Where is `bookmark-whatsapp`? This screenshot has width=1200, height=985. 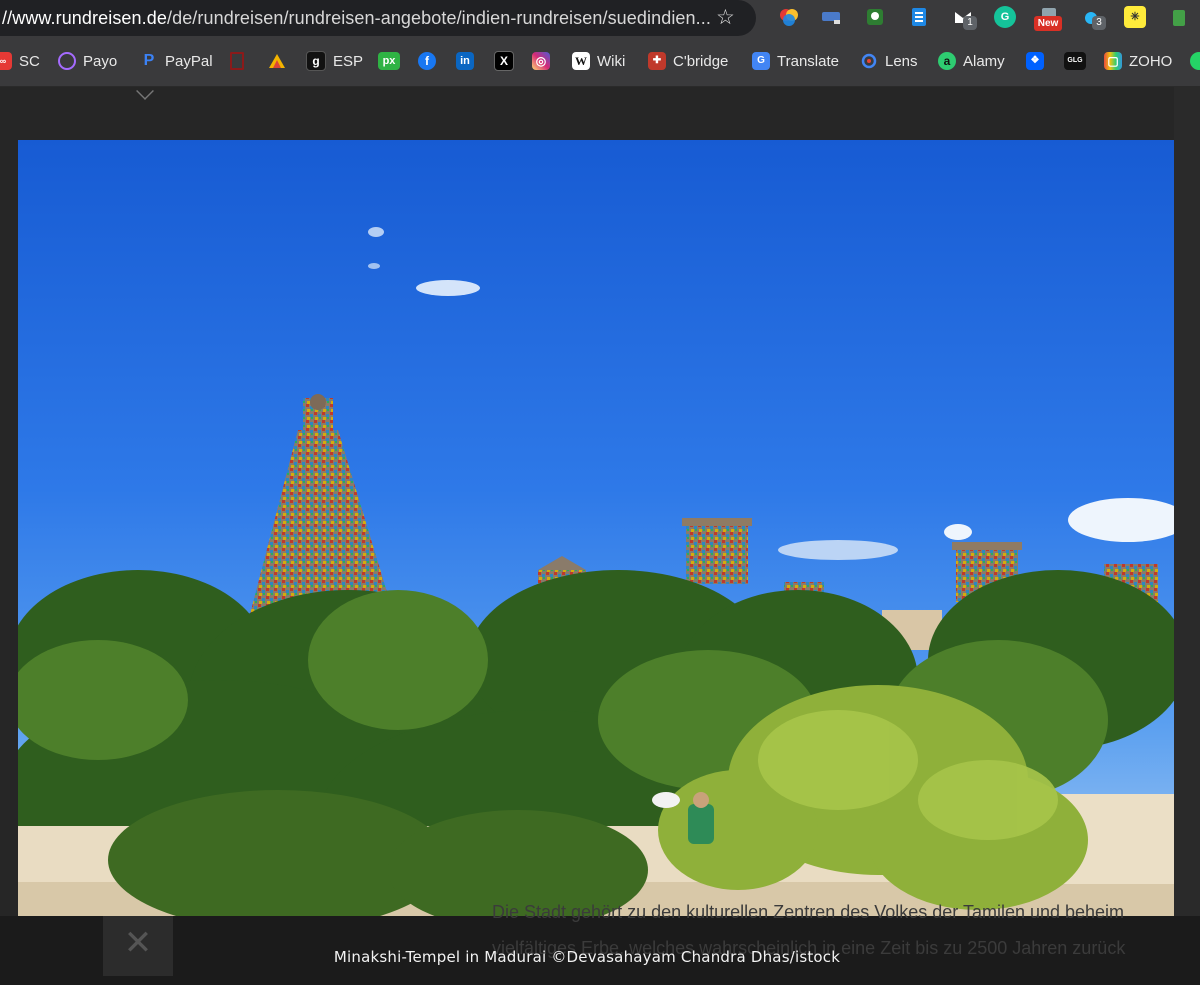 bookmark-whatsapp is located at coordinates (1195, 61).